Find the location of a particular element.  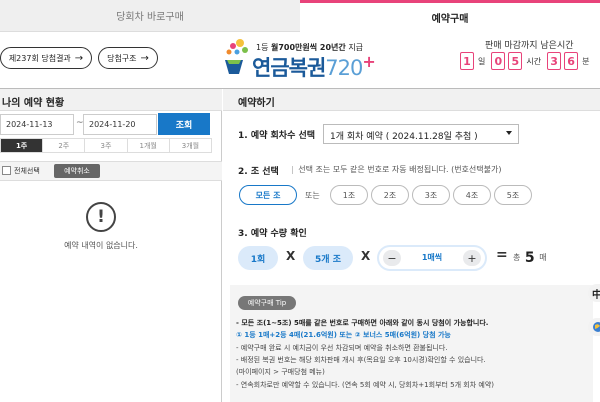

group-5-button: 5조 is located at coordinates (513, 195).